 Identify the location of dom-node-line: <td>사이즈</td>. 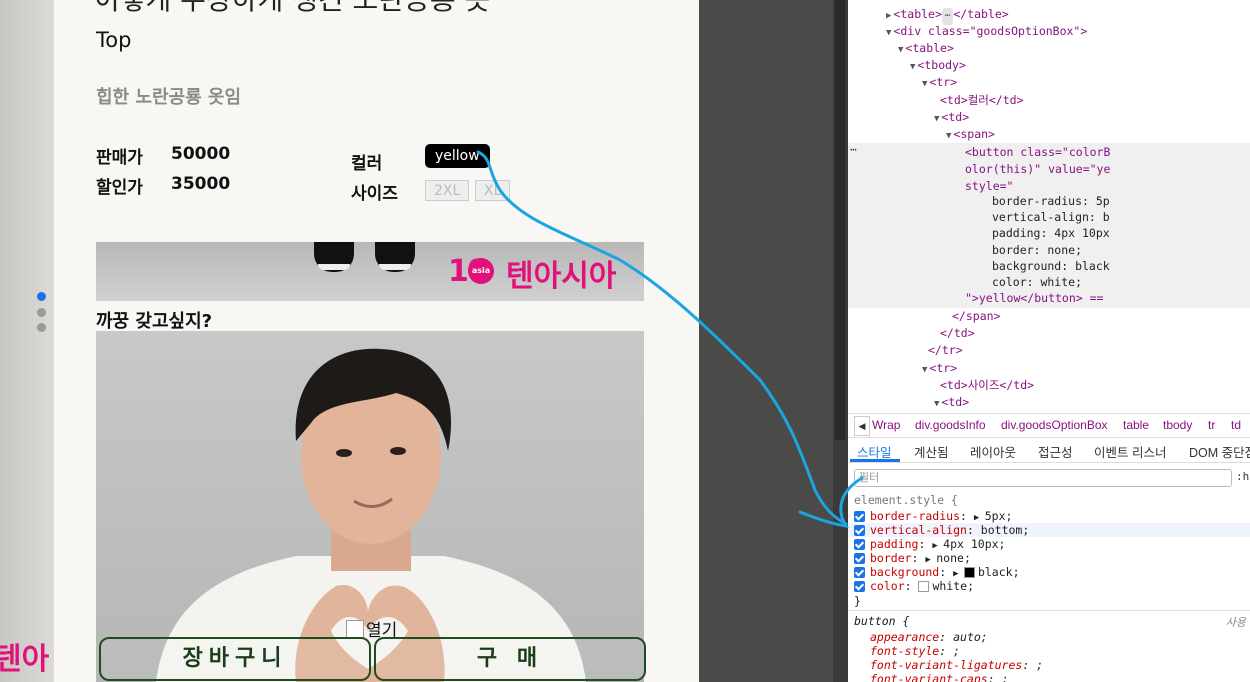
(987, 385).